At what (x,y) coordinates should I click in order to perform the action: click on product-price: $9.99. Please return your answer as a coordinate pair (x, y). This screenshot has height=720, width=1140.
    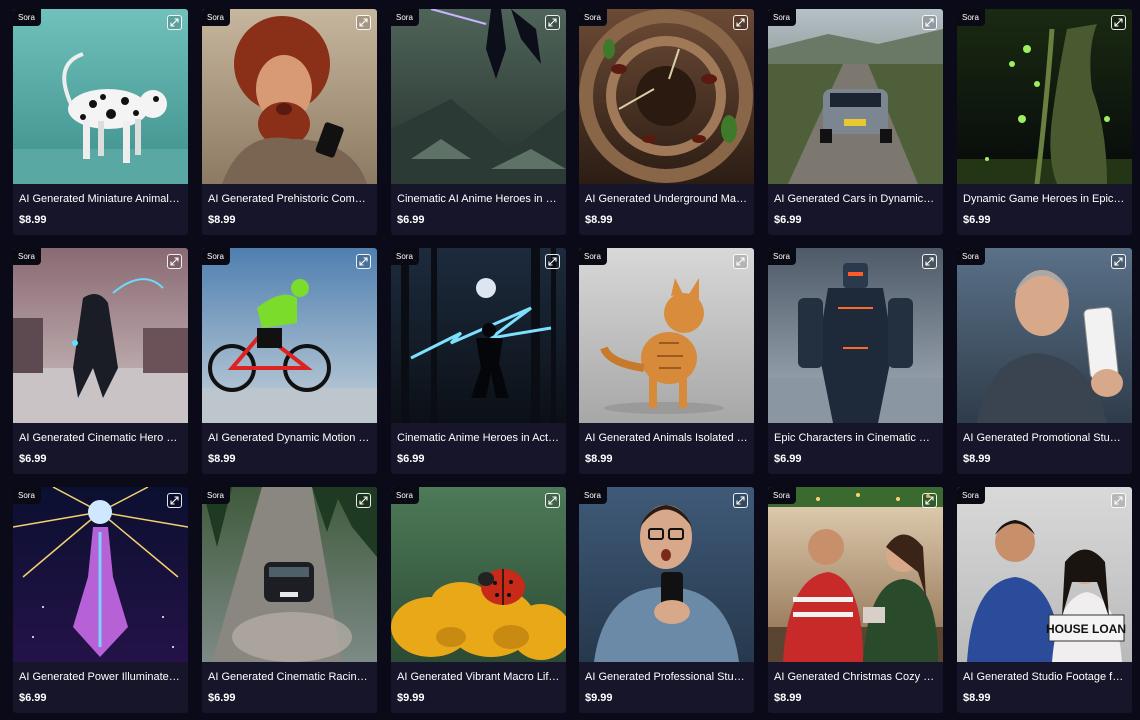
    Looking at the image, I should click on (411, 698).